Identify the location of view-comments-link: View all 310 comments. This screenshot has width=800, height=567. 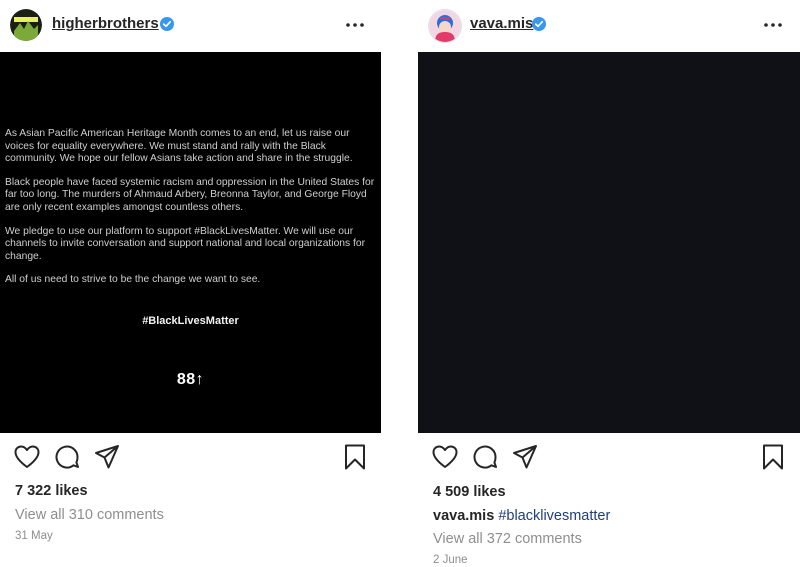
(89, 515).